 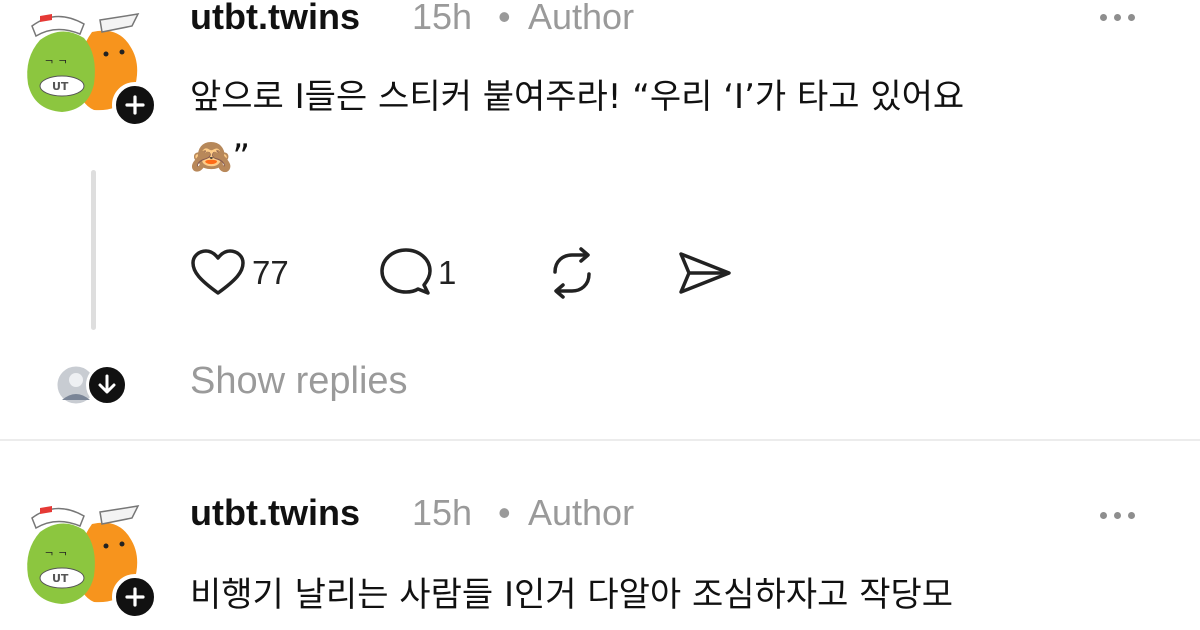 What do you see at coordinates (241, 157) in the screenshot?
I see `closing-quote: ”` at bounding box center [241, 157].